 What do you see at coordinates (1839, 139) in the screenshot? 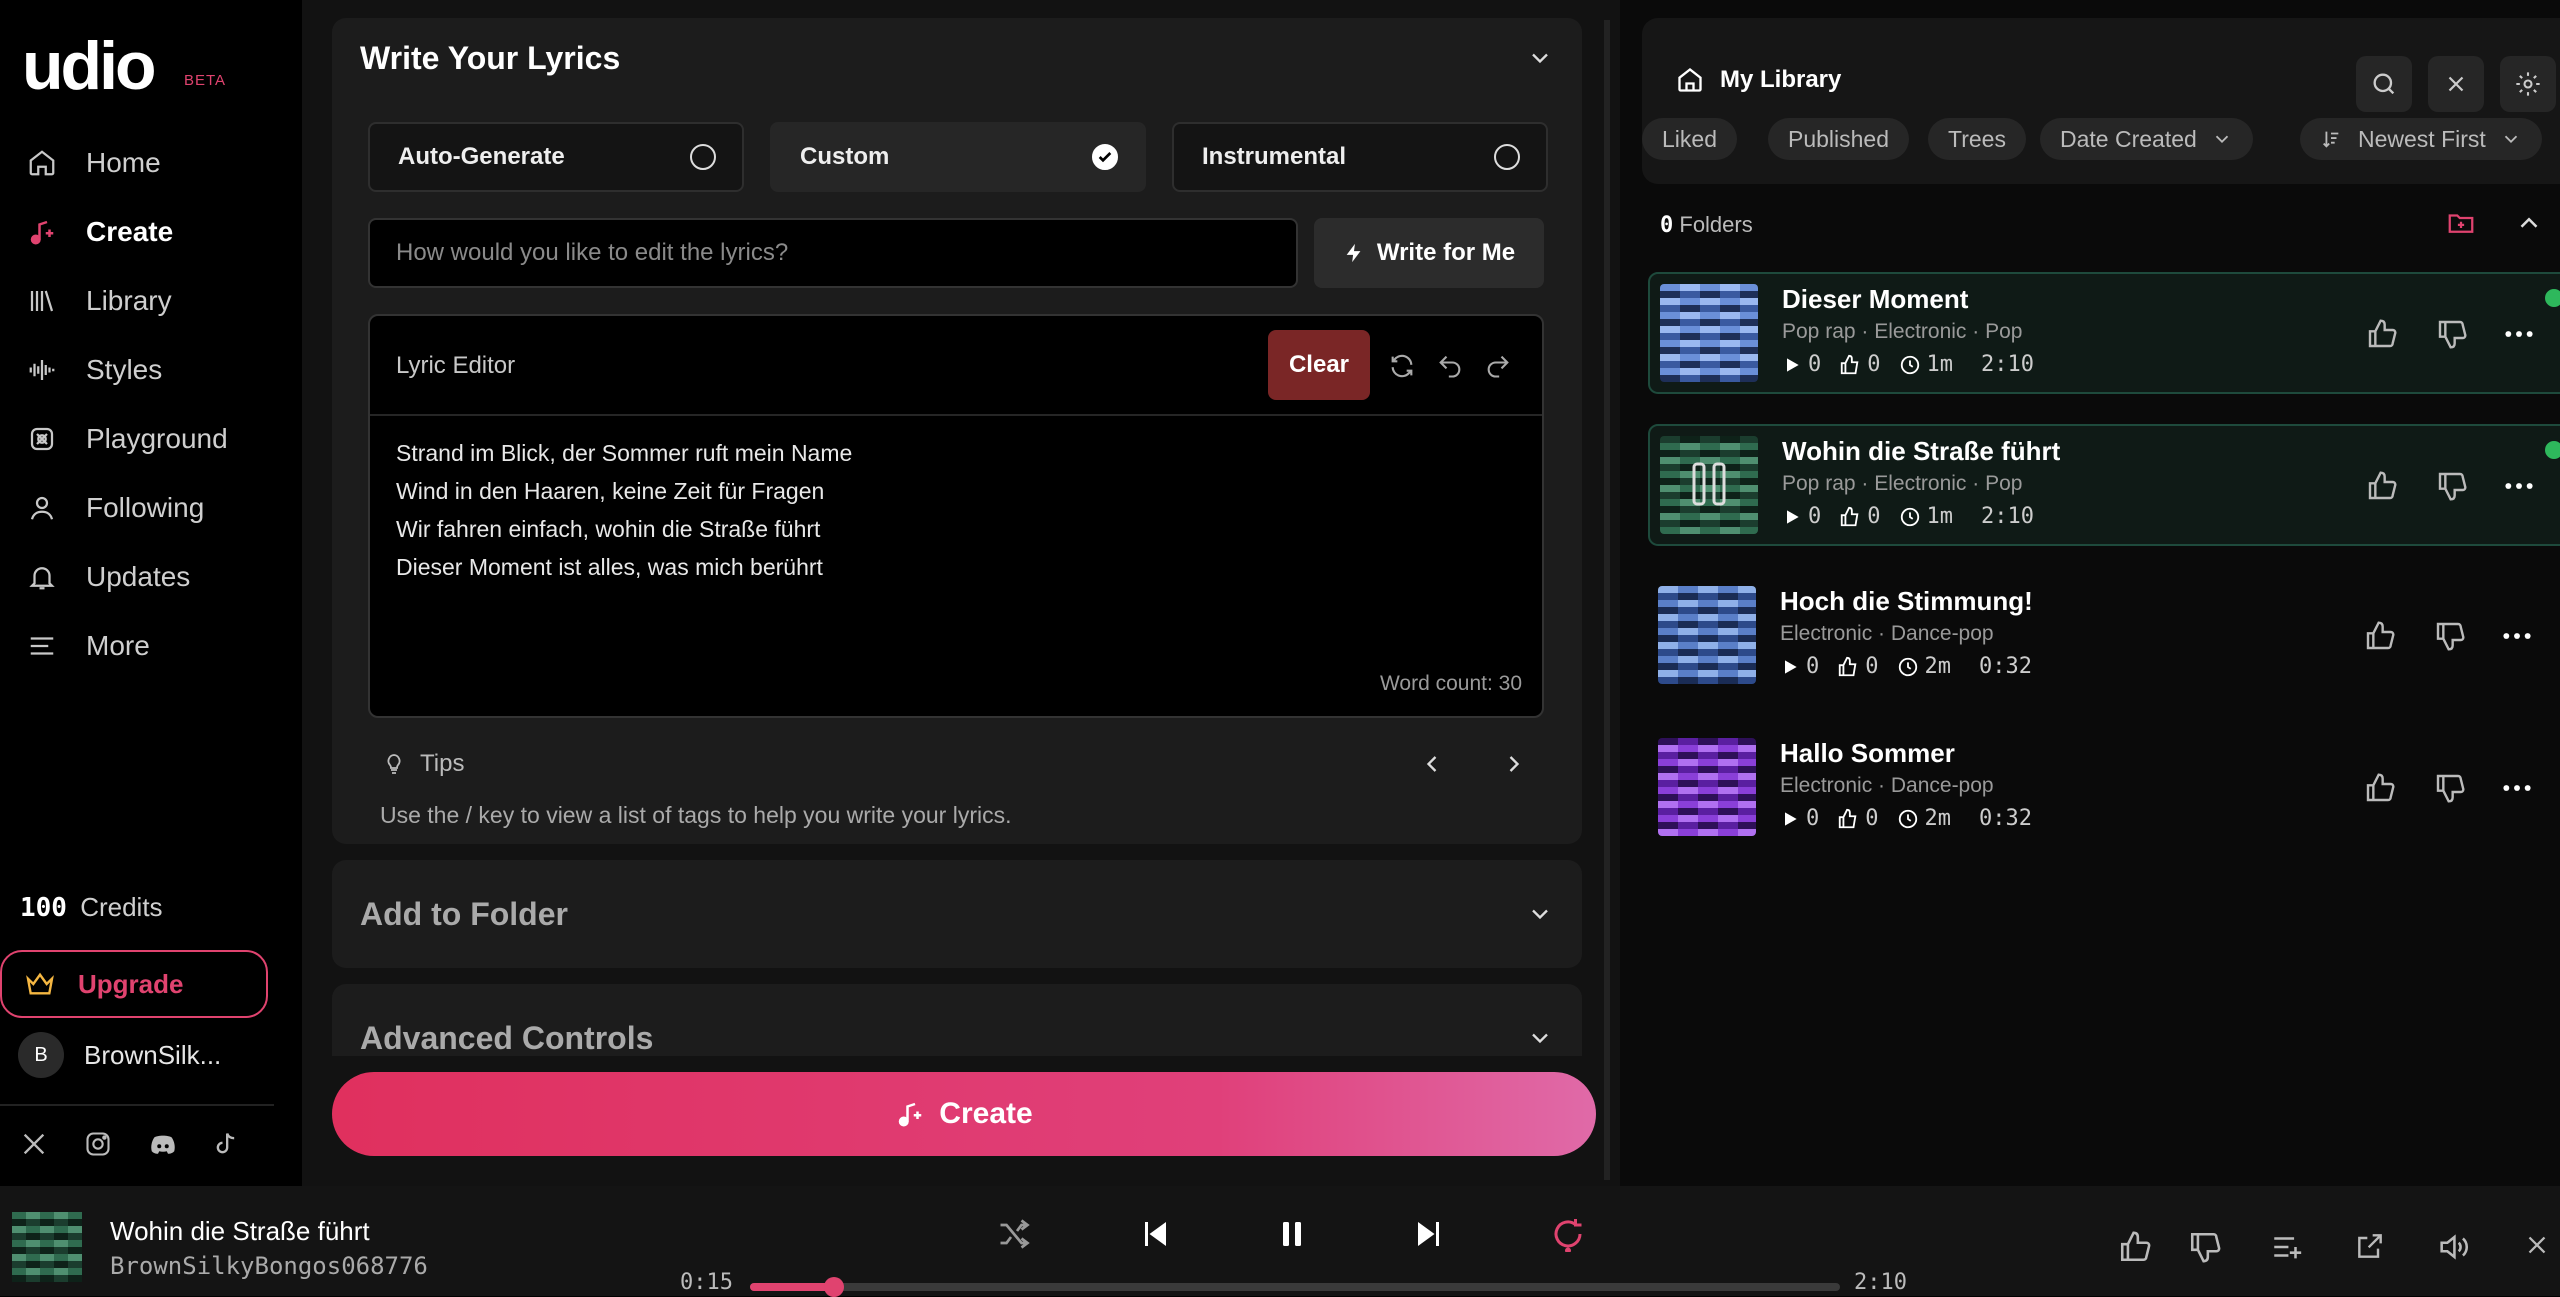
I see `filter-published: Published` at bounding box center [1839, 139].